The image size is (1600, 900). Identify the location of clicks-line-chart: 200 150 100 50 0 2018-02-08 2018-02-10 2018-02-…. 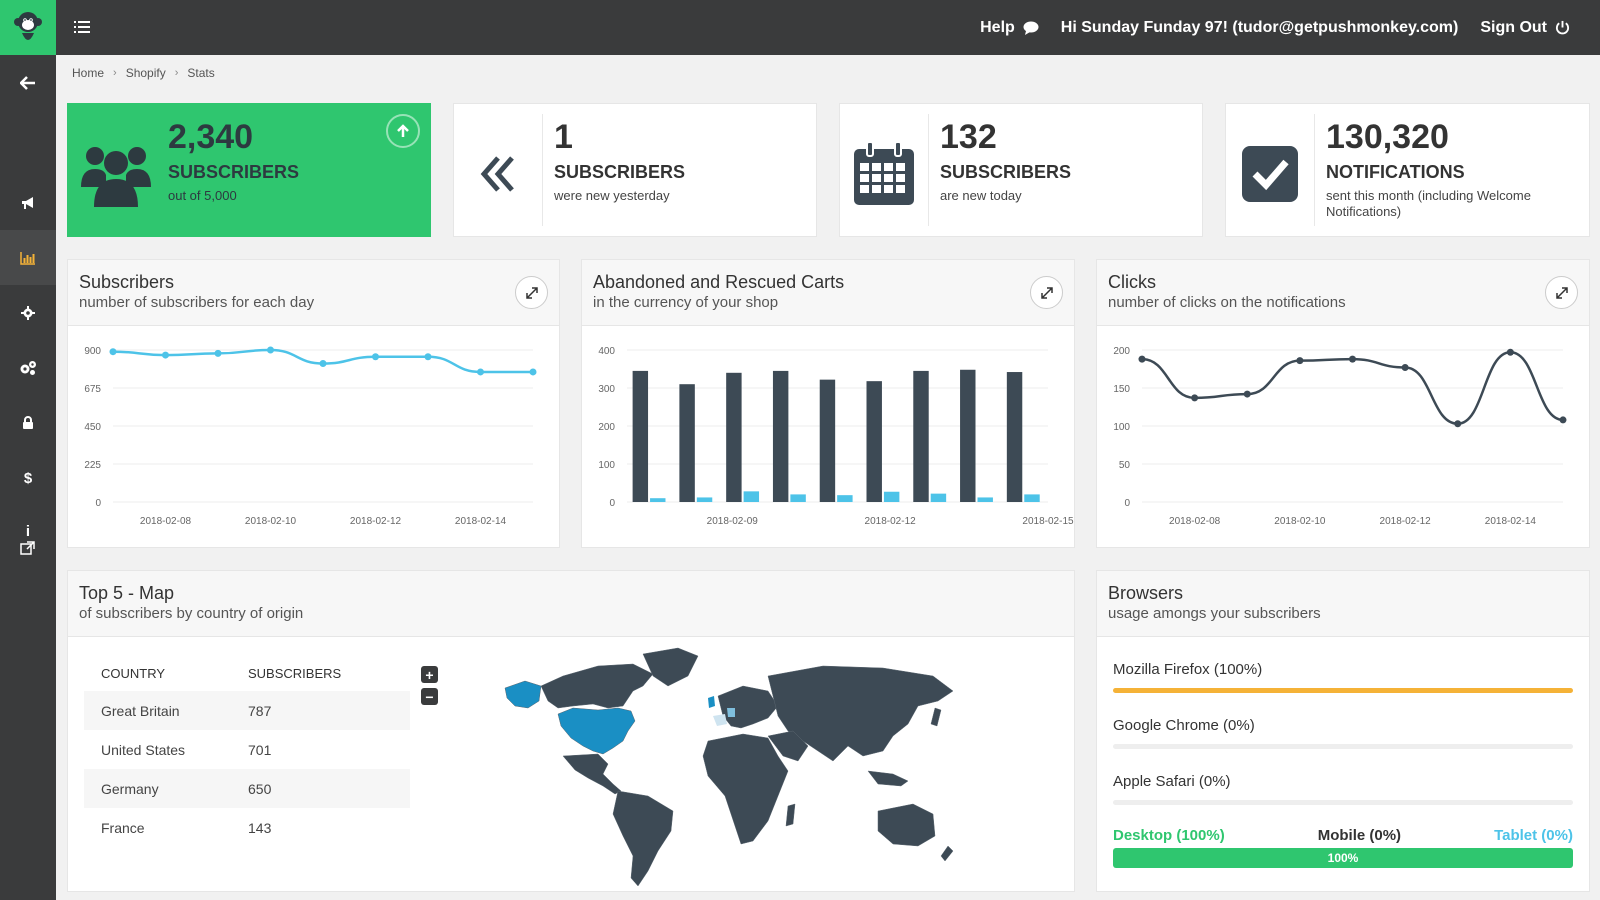
(1340, 436).